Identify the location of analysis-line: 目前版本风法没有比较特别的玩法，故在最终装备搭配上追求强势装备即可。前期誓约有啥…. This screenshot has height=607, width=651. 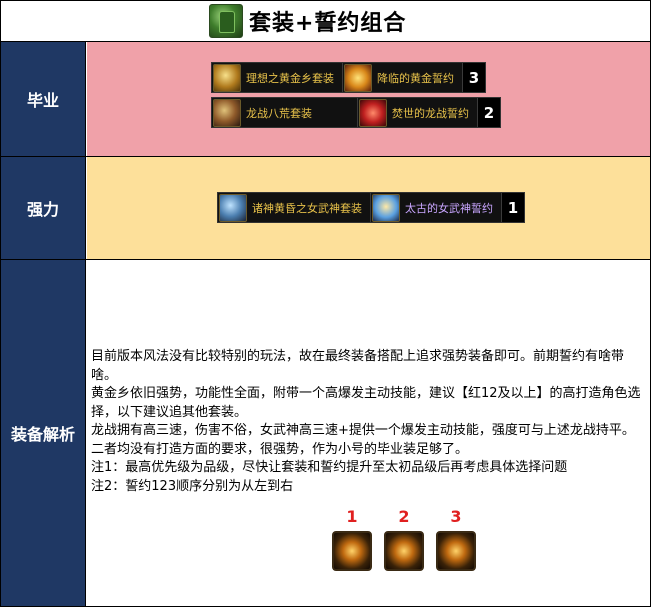
(358, 366).